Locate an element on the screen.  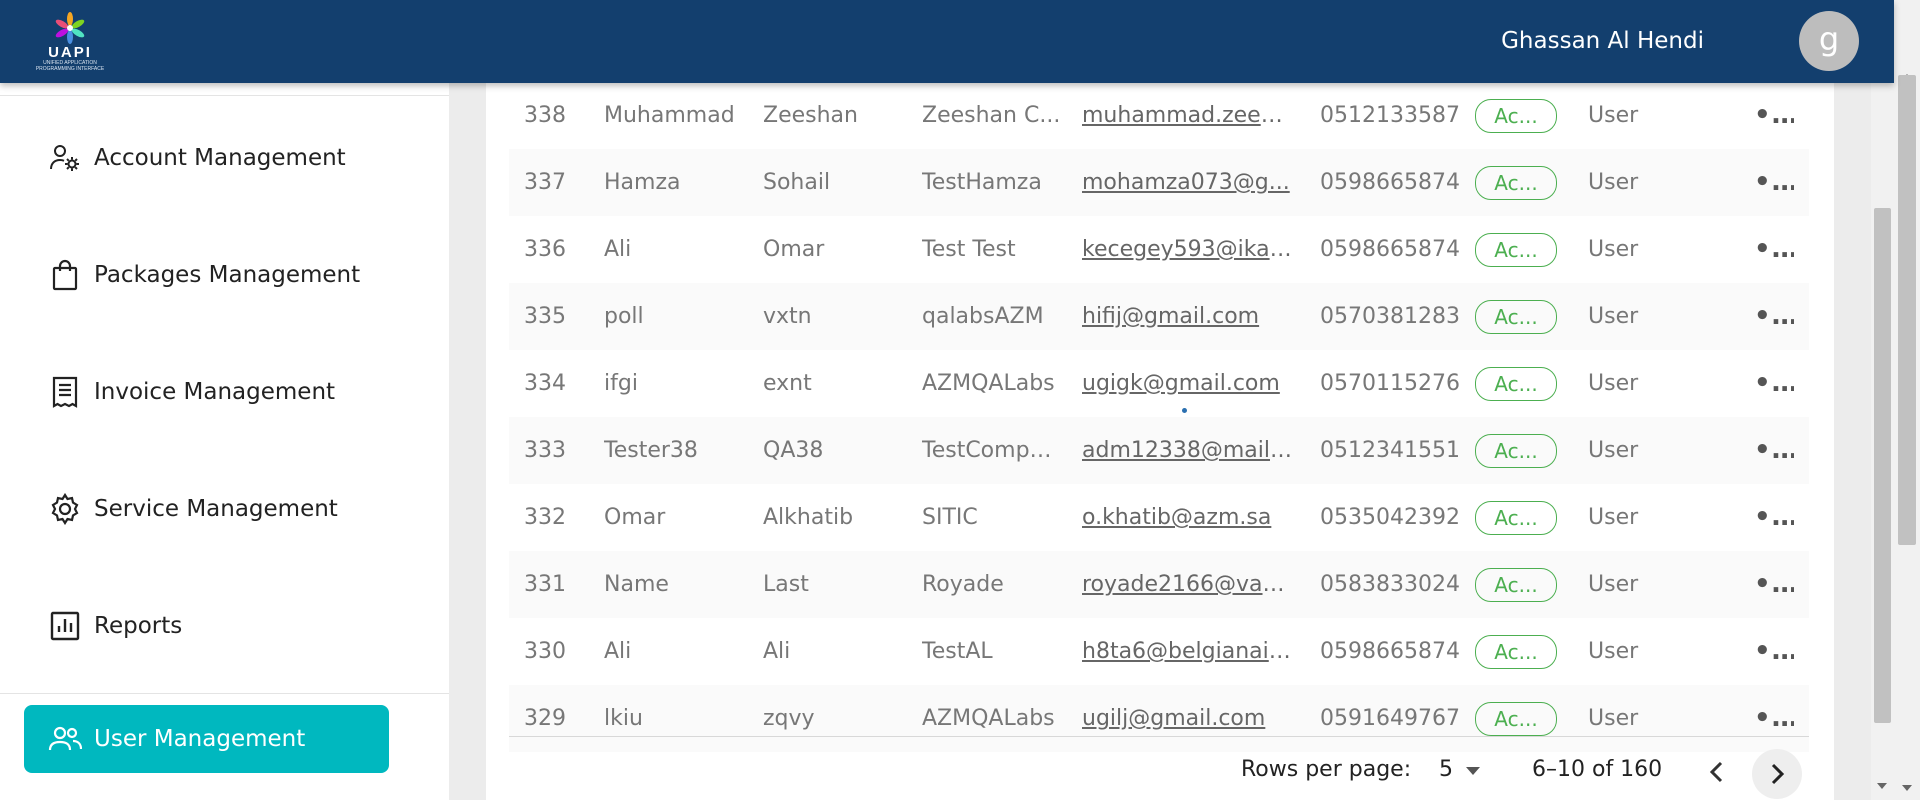
content-scrollbar-thumb is located at coordinates (1882, 465).